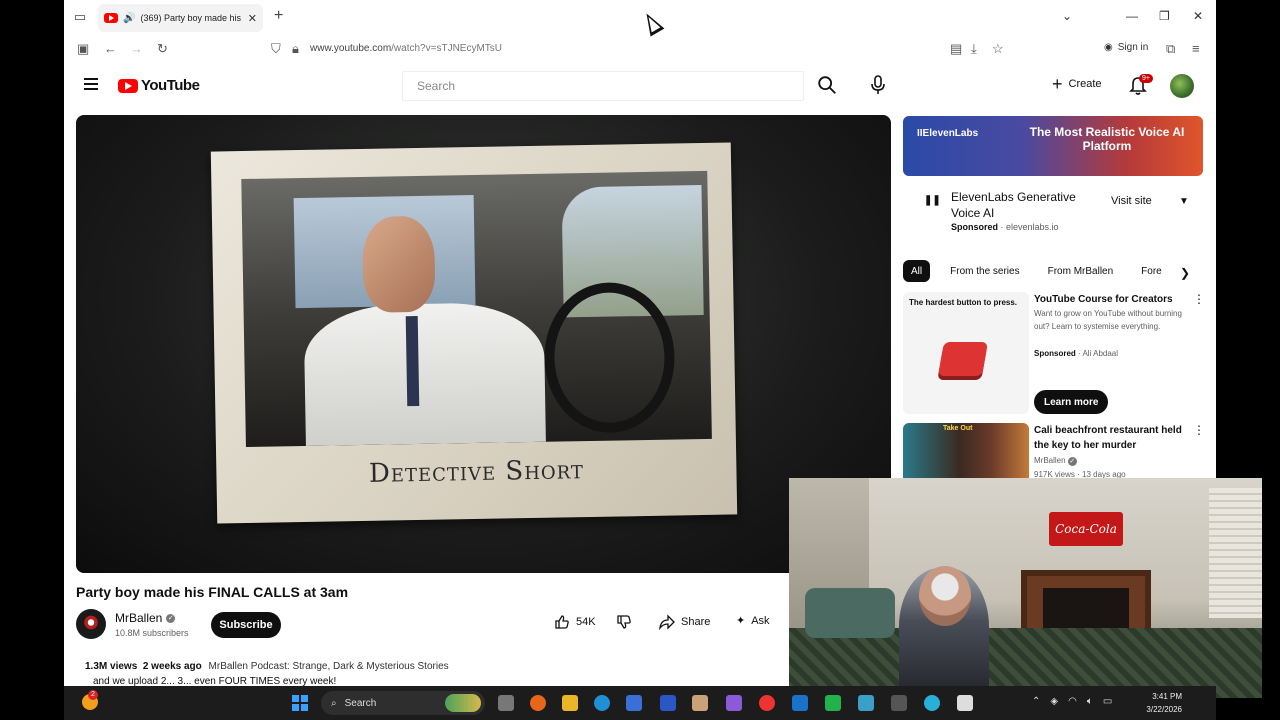 The height and width of the screenshot is (720, 1280). What do you see at coordinates (1126, 47) in the screenshot?
I see `sign-in-button: ◉ Sign in` at bounding box center [1126, 47].